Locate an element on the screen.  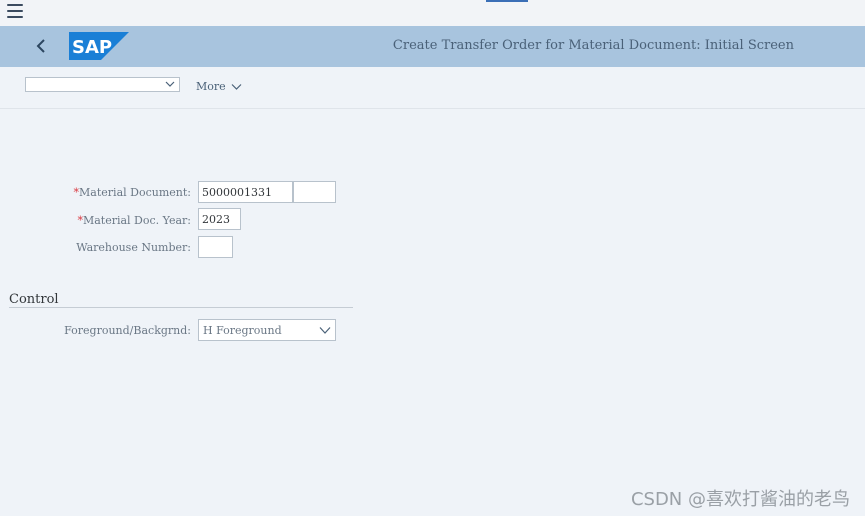
back-button is located at coordinates (42, 46).